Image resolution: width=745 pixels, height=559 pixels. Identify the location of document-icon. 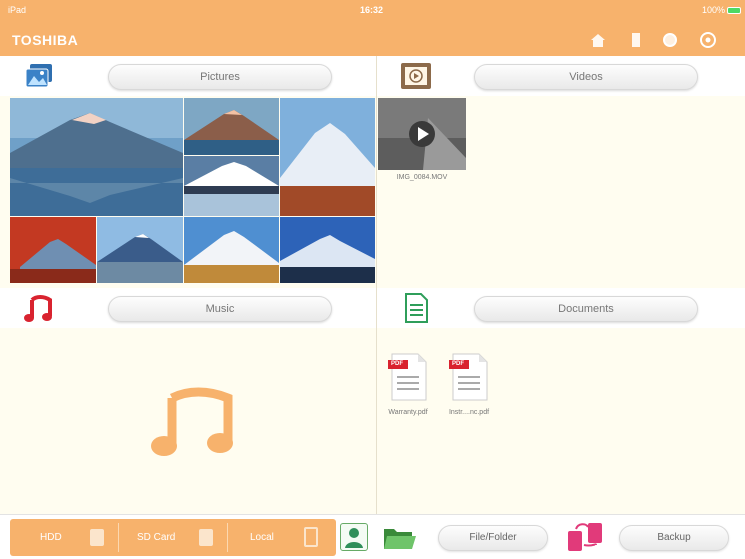
(416, 308).